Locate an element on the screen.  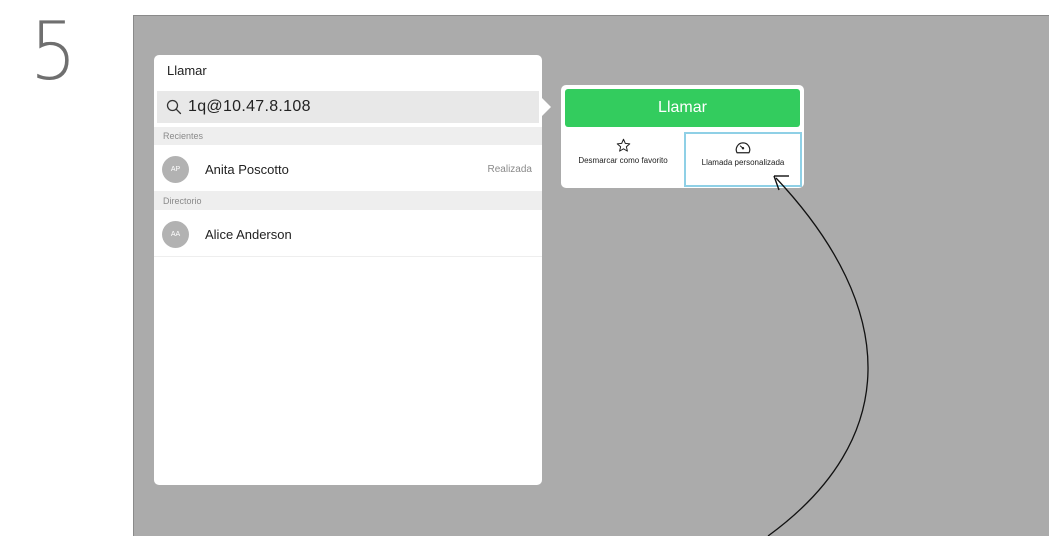
custom-call-button: Llamada personalizada is located at coordinates (743, 159).